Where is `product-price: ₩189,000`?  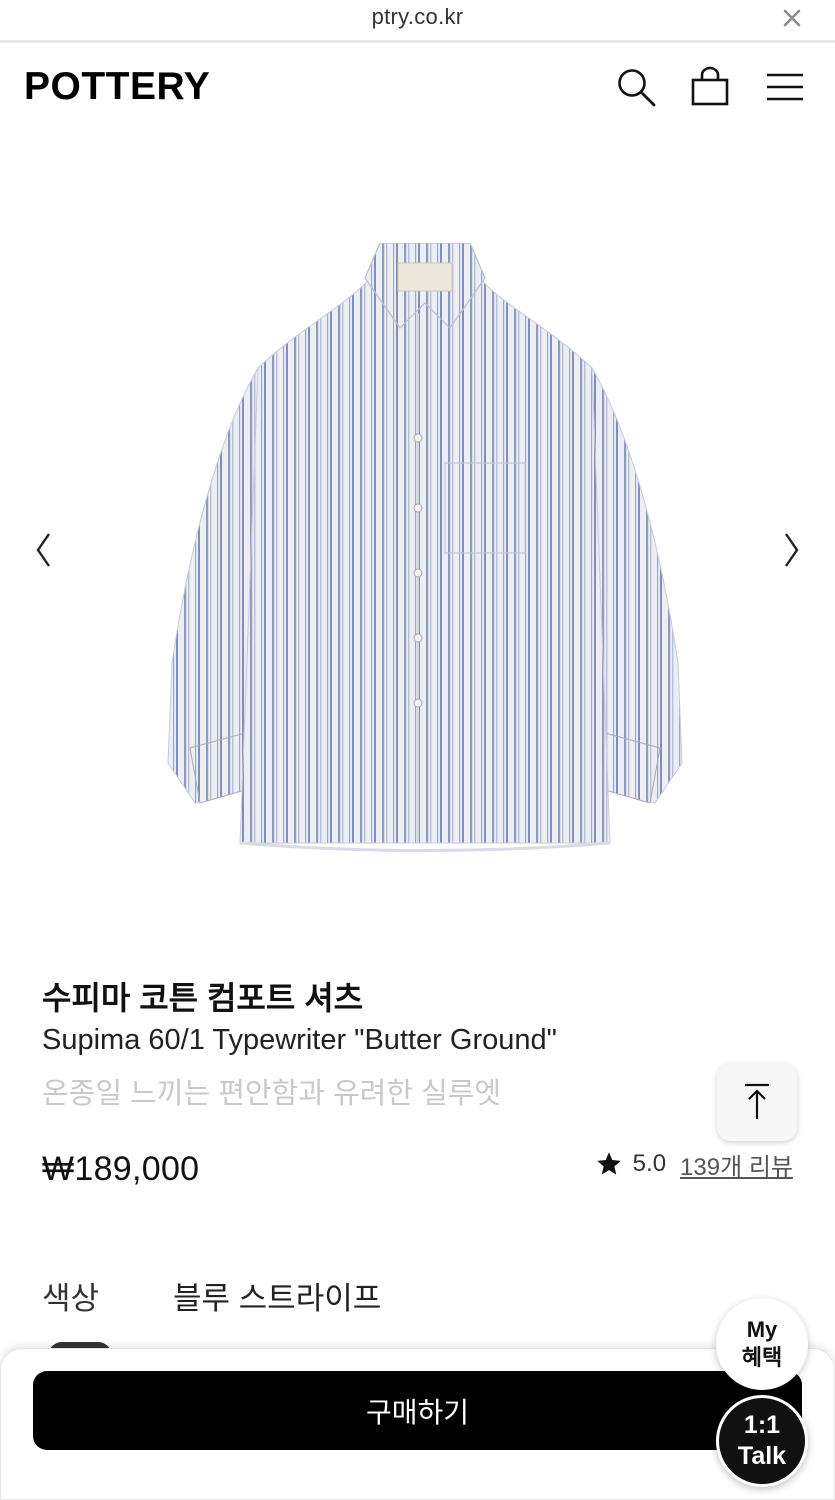 product-price: ₩189,000 is located at coordinates (121, 1169).